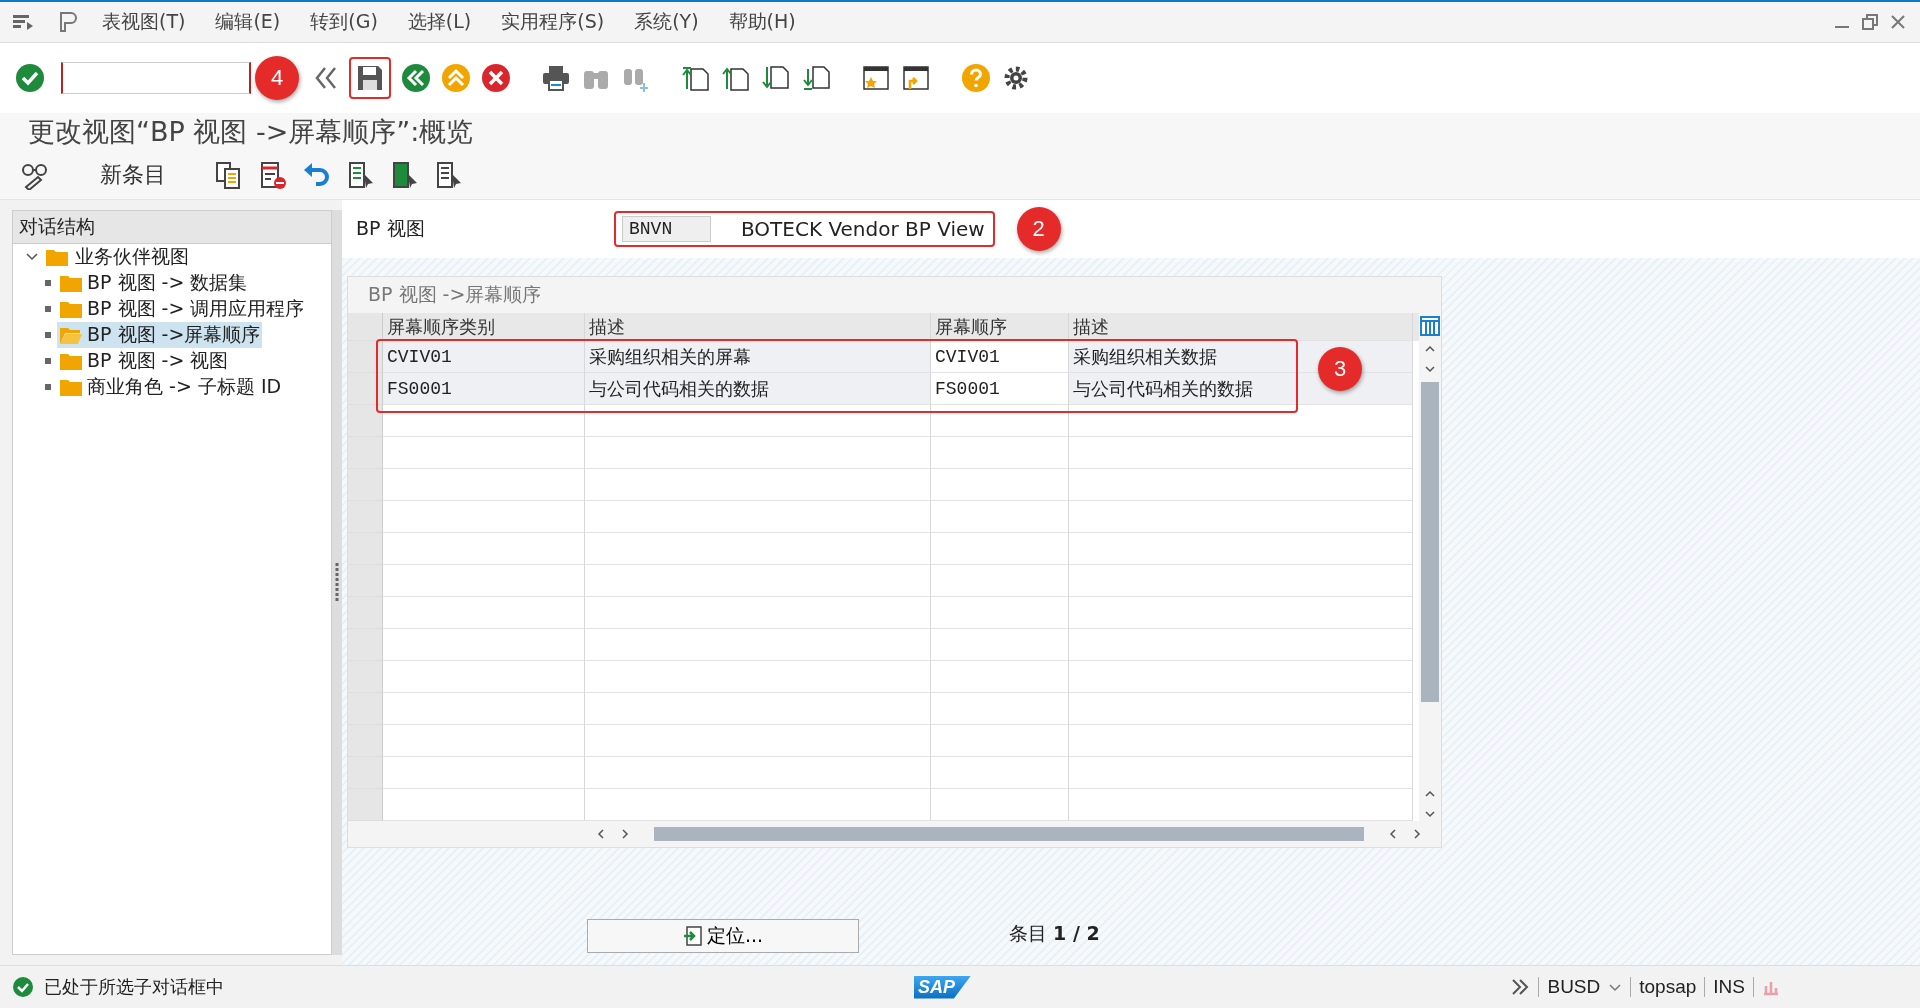 The height and width of the screenshot is (1008, 1920). I want to click on save-icon, so click(370, 78).